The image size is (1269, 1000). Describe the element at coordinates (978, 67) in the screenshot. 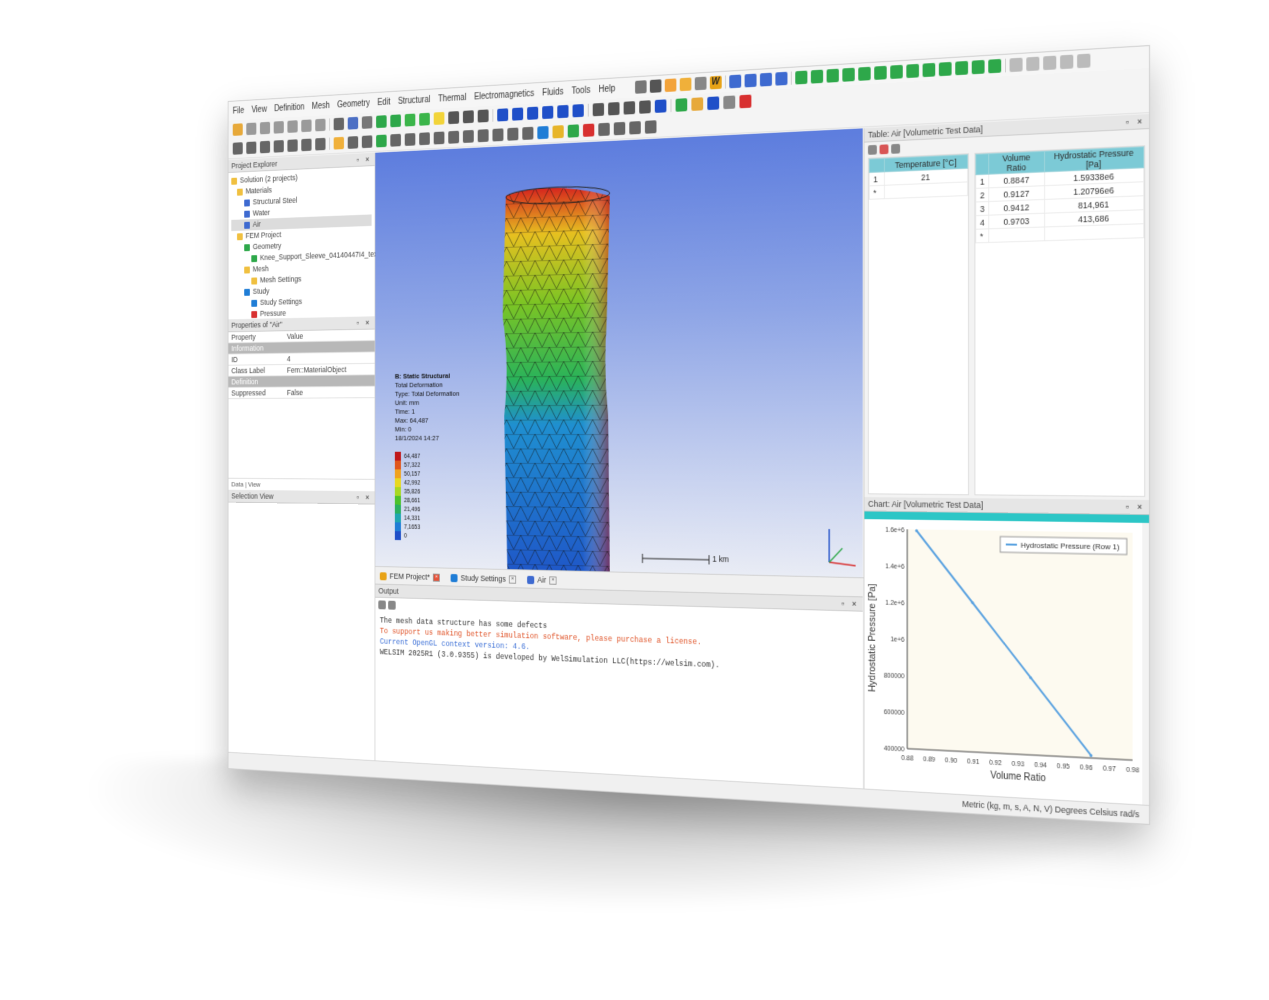

I see `sketch-icon` at that location.